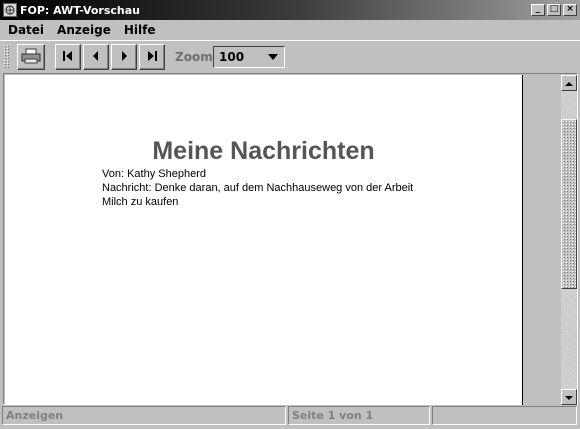 The width and height of the screenshot is (580, 429). What do you see at coordinates (138, 30) in the screenshot?
I see `menu-hilfe: Hilfe` at bounding box center [138, 30].